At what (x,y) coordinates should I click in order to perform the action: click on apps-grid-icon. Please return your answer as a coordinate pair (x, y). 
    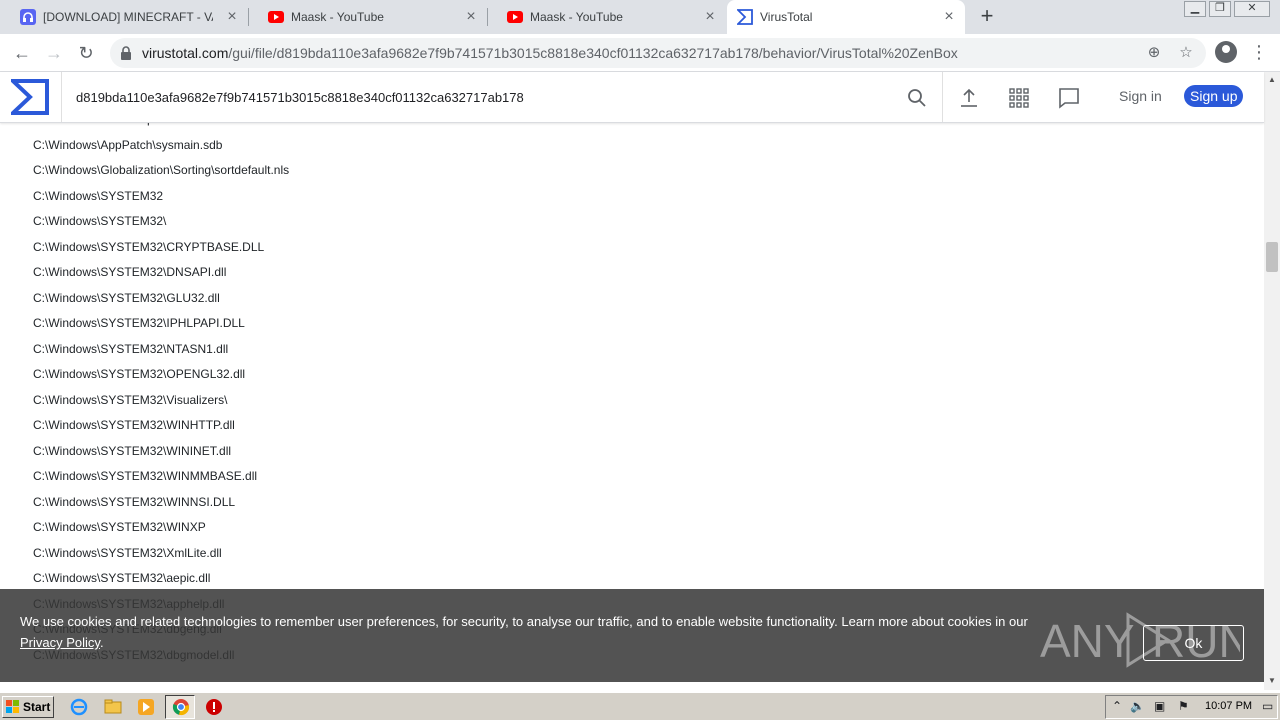
    Looking at the image, I should click on (1019, 98).